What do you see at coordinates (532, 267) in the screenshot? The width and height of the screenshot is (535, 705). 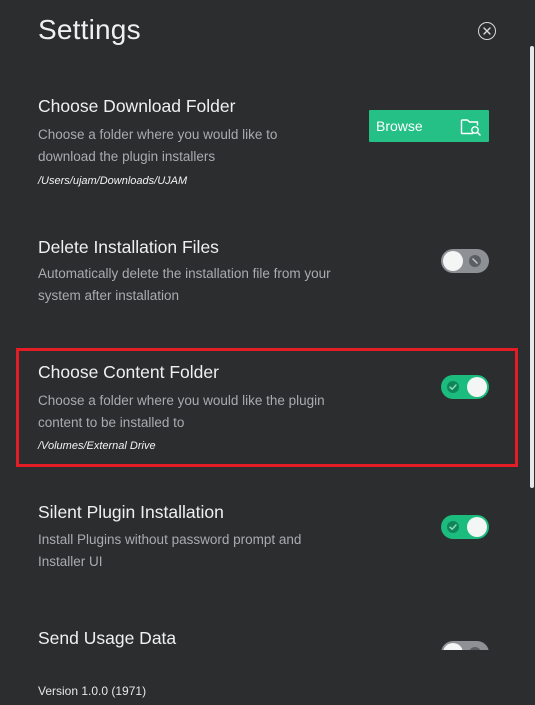 I see `scrollbar` at bounding box center [532, 267].